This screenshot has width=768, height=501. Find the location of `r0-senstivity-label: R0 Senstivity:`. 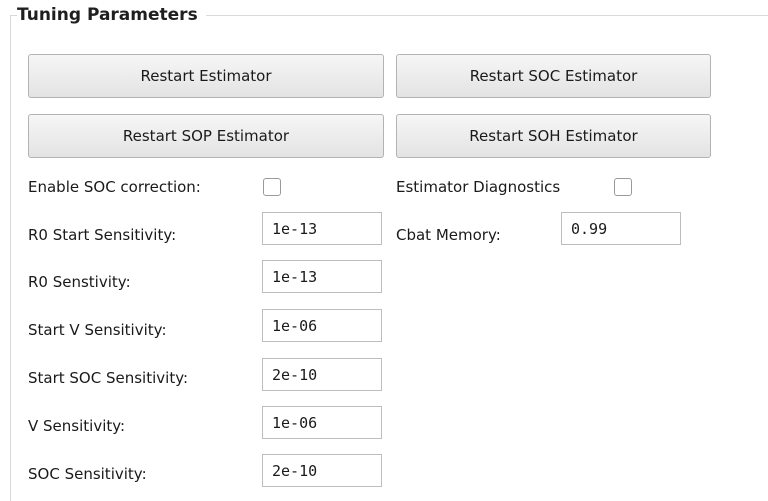

r0-senstivity-label: R0 Senstivity: is located at coordinates (79, 282).